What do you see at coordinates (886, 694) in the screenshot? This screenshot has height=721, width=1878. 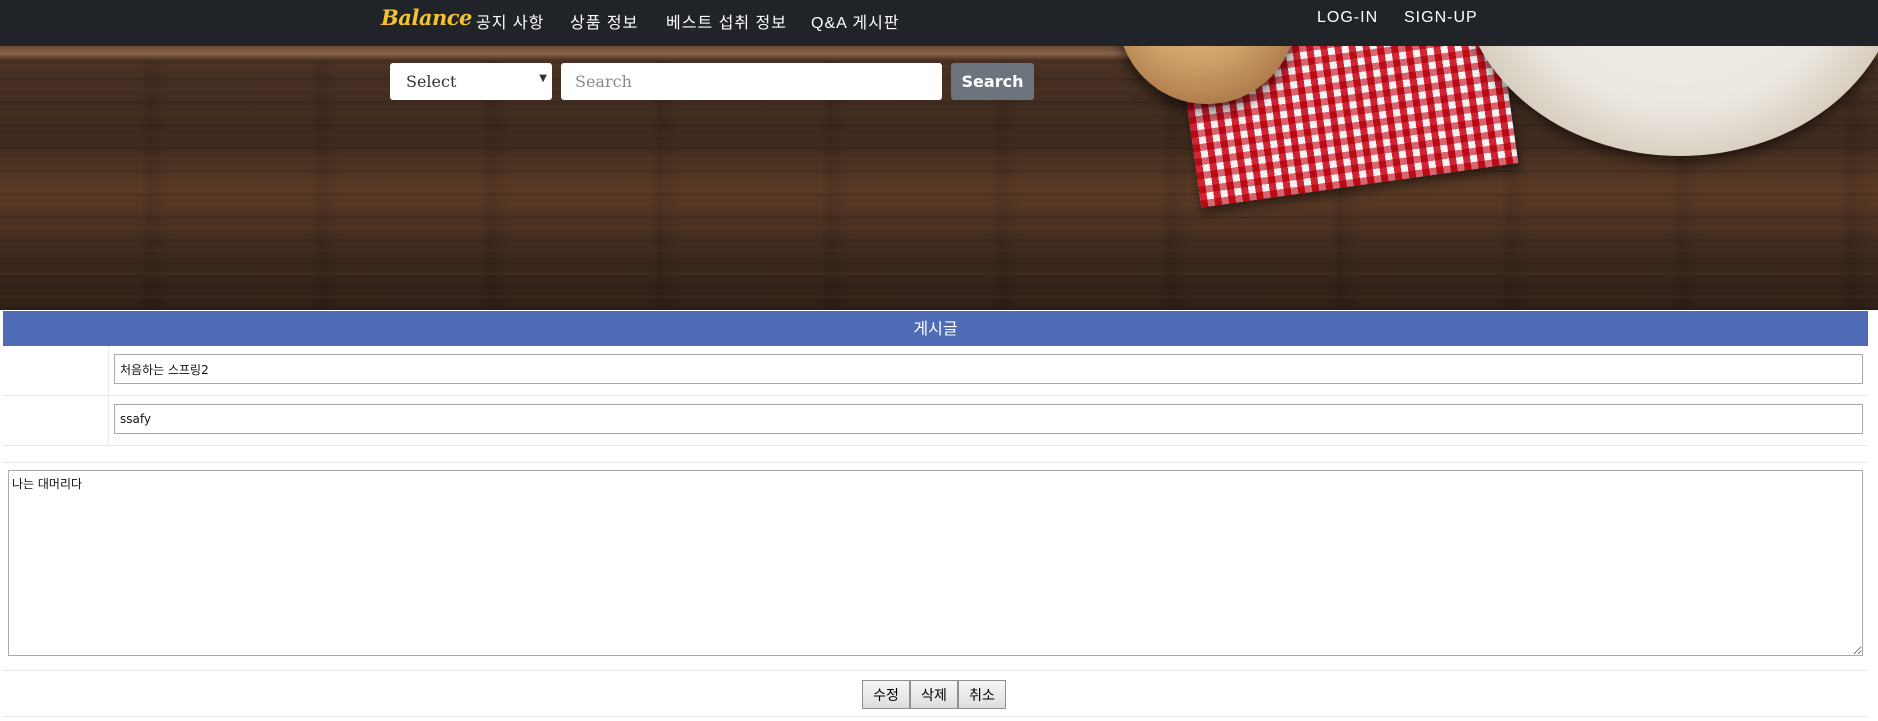 I see `edit-button: 수정` at bounding box center [886, 694].